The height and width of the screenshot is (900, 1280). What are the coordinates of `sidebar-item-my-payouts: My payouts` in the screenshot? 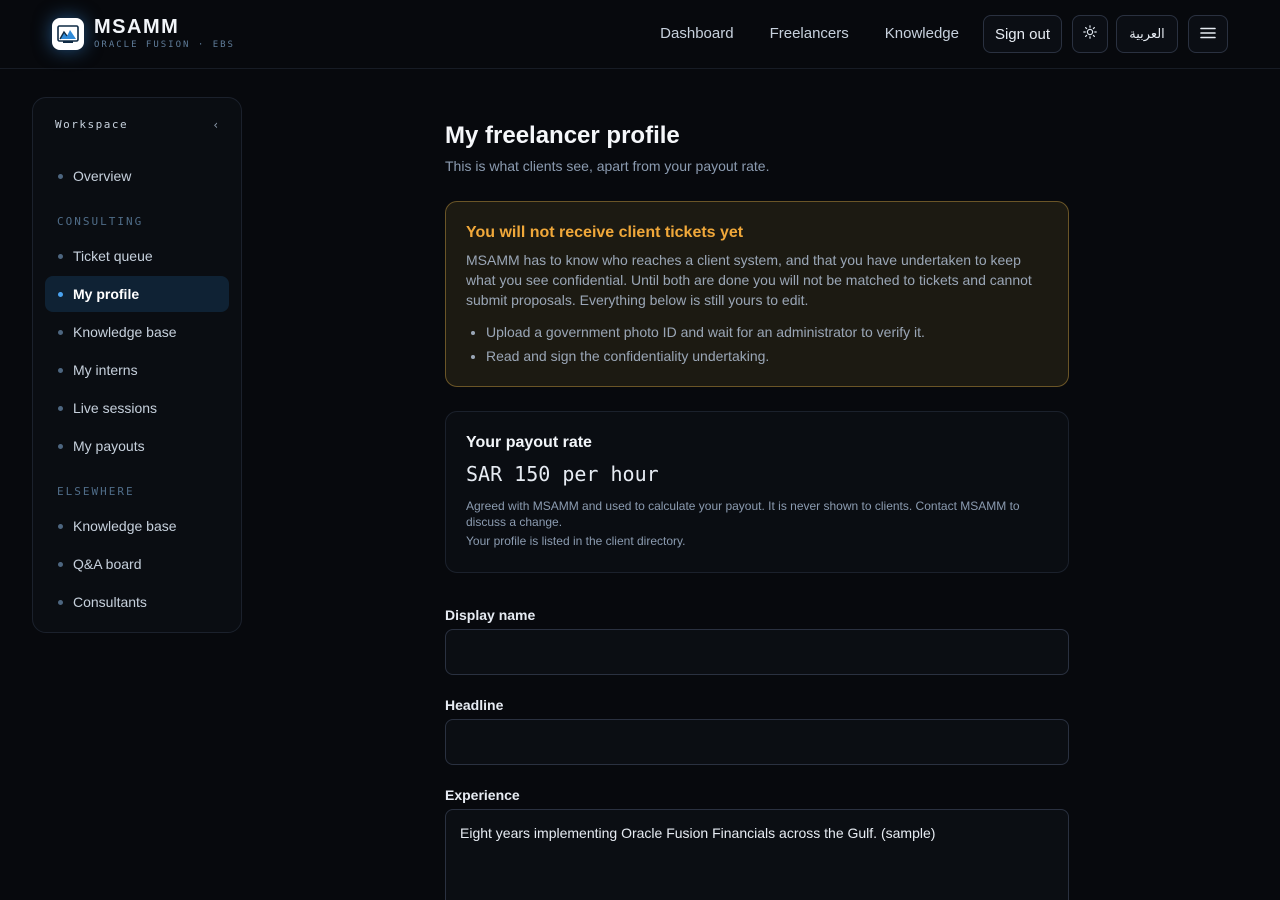 It's located at (137, 446).